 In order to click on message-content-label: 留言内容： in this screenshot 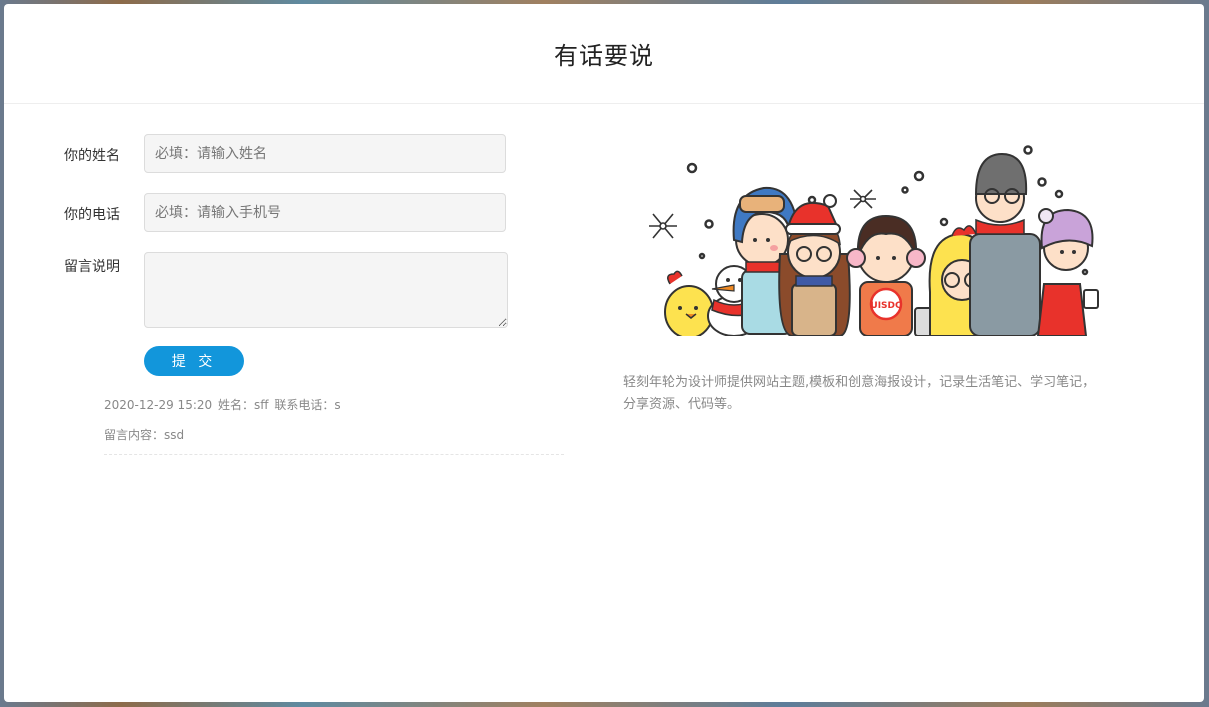, I will do `click(134, 435)`.